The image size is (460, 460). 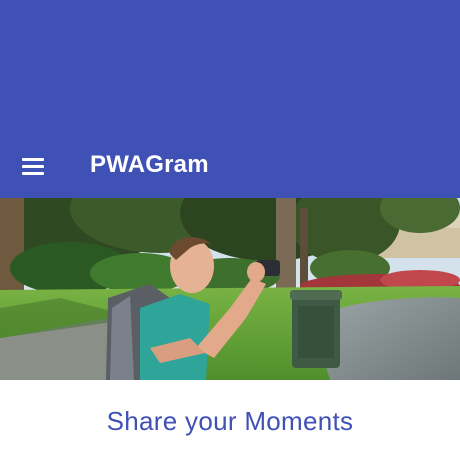 What do you see at coordinates (230, 421) in the screenshot?
I see `share-moments-heading: Share your Moments` at bounding box center [230, 421].